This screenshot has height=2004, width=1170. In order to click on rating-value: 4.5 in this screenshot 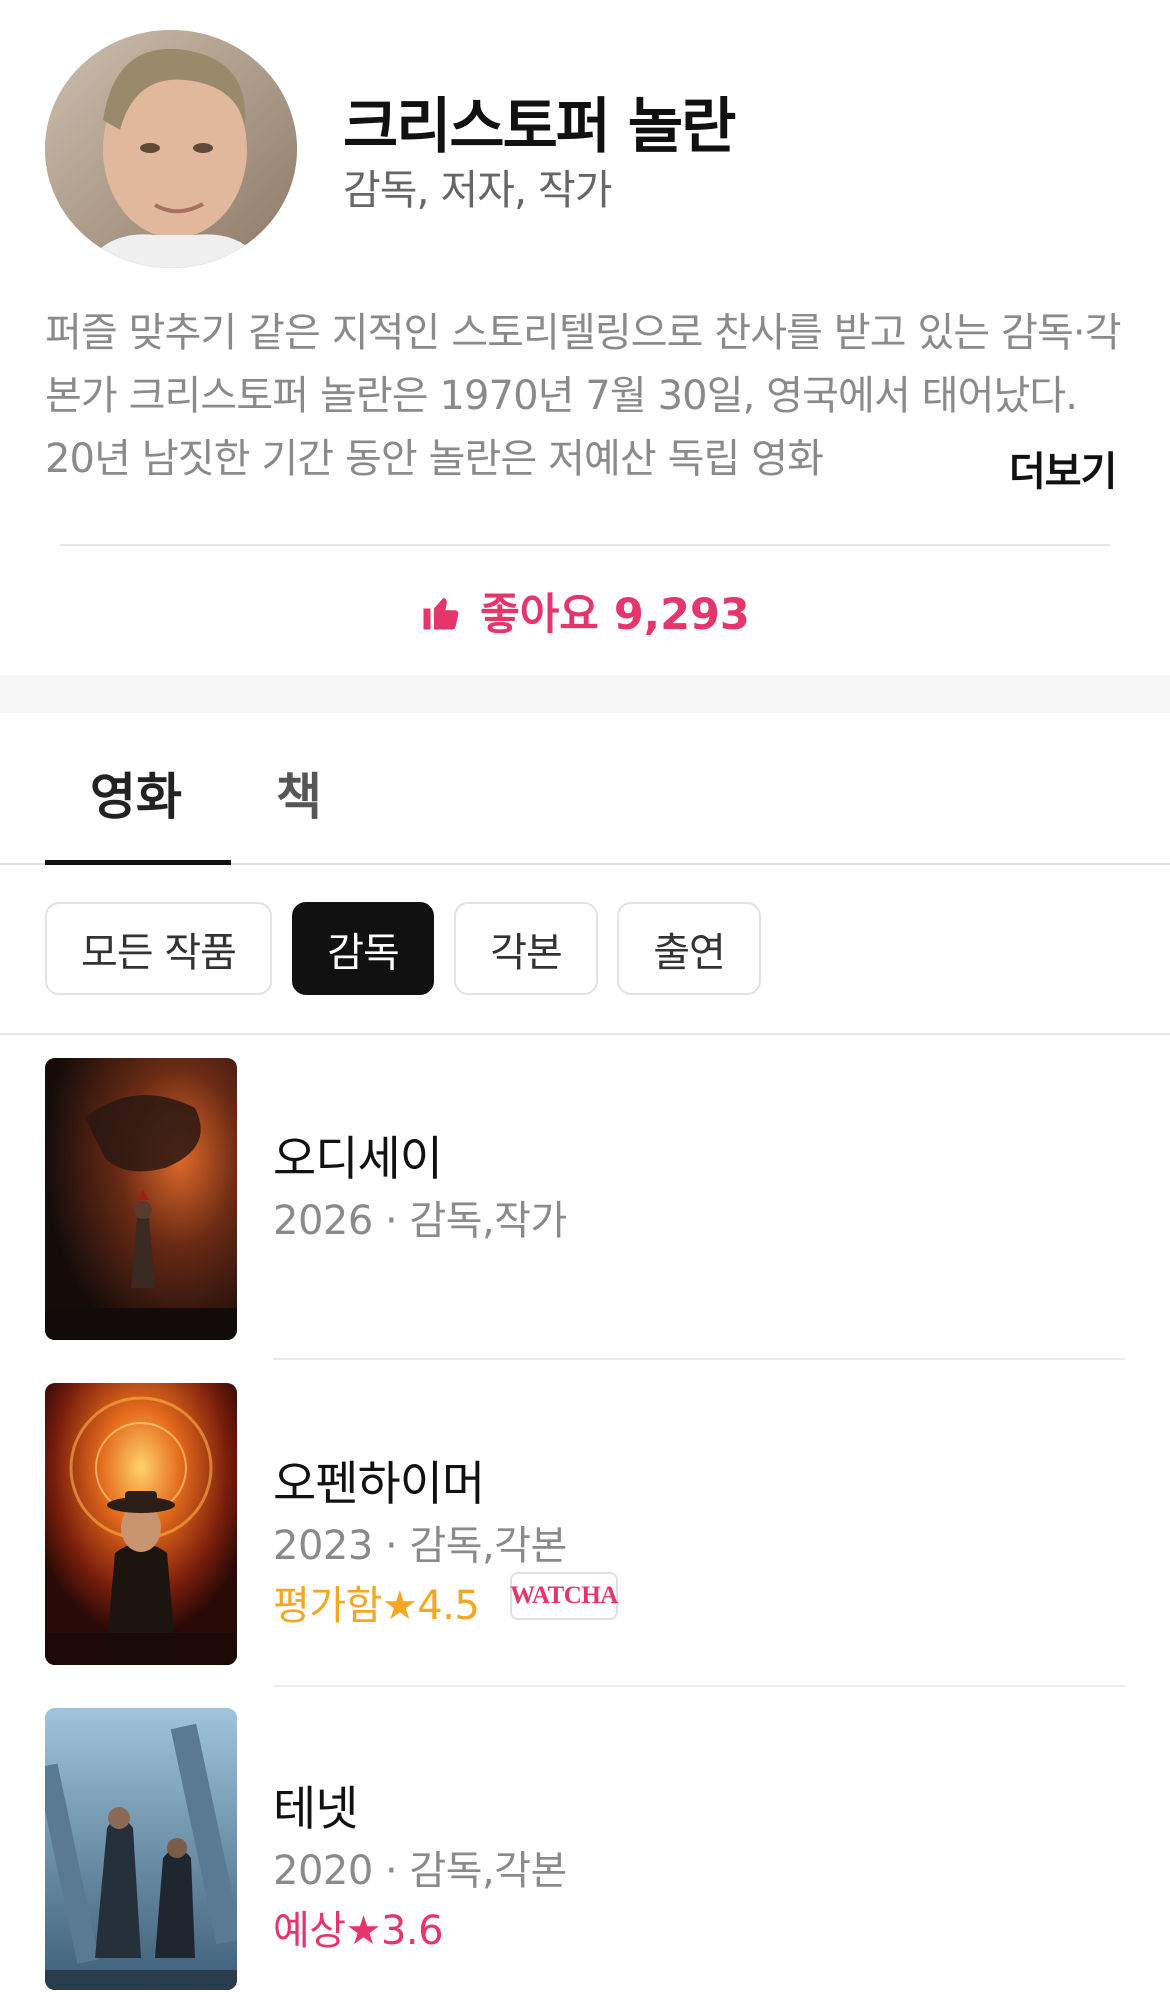, I will do `click(448, 1606)`.